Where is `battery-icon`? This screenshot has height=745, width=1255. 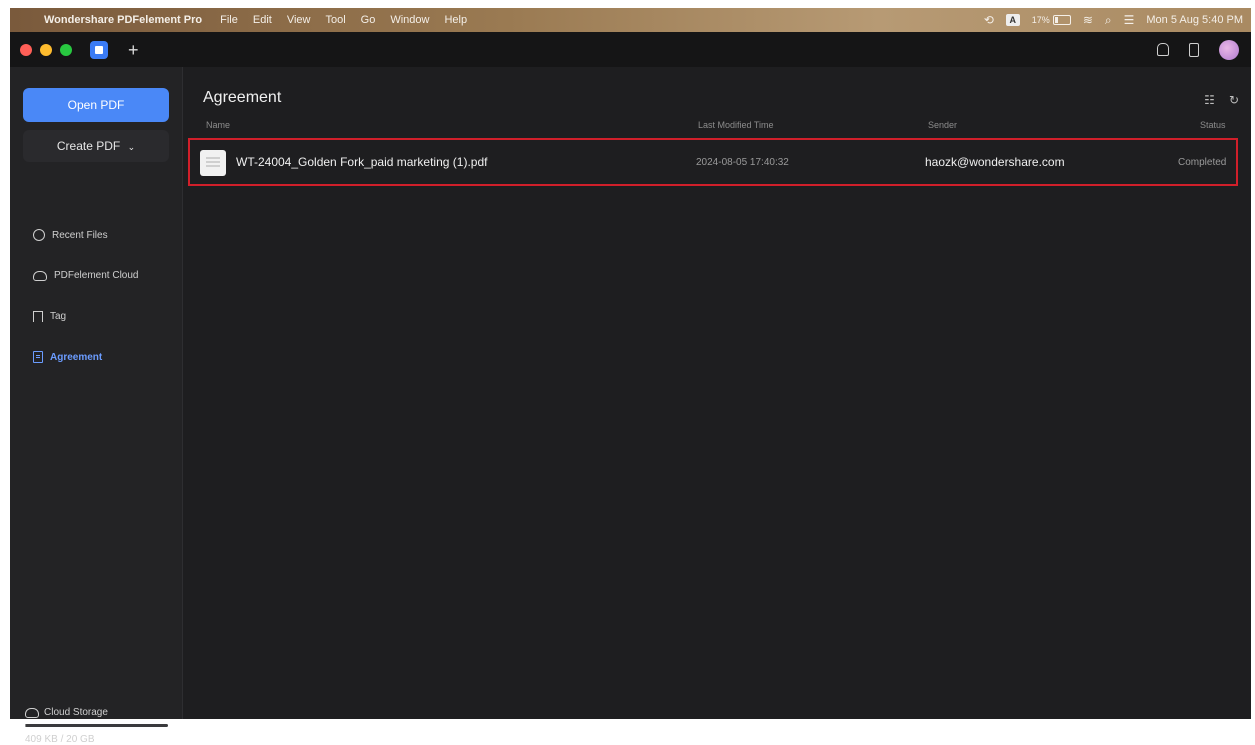
battery-icon is located at coordinates (1061, 20).